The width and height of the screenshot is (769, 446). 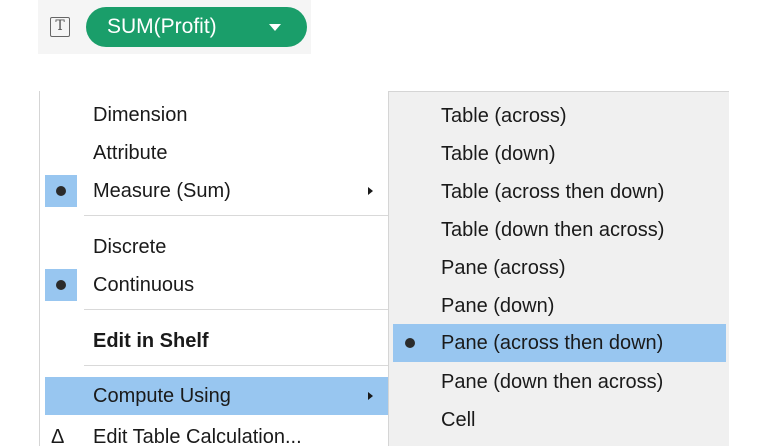 What do you see at coordinates (553, 192) in the screenshot?
I see `submenu-item-label: Table (across then down)` at bounding box center [553, 192].